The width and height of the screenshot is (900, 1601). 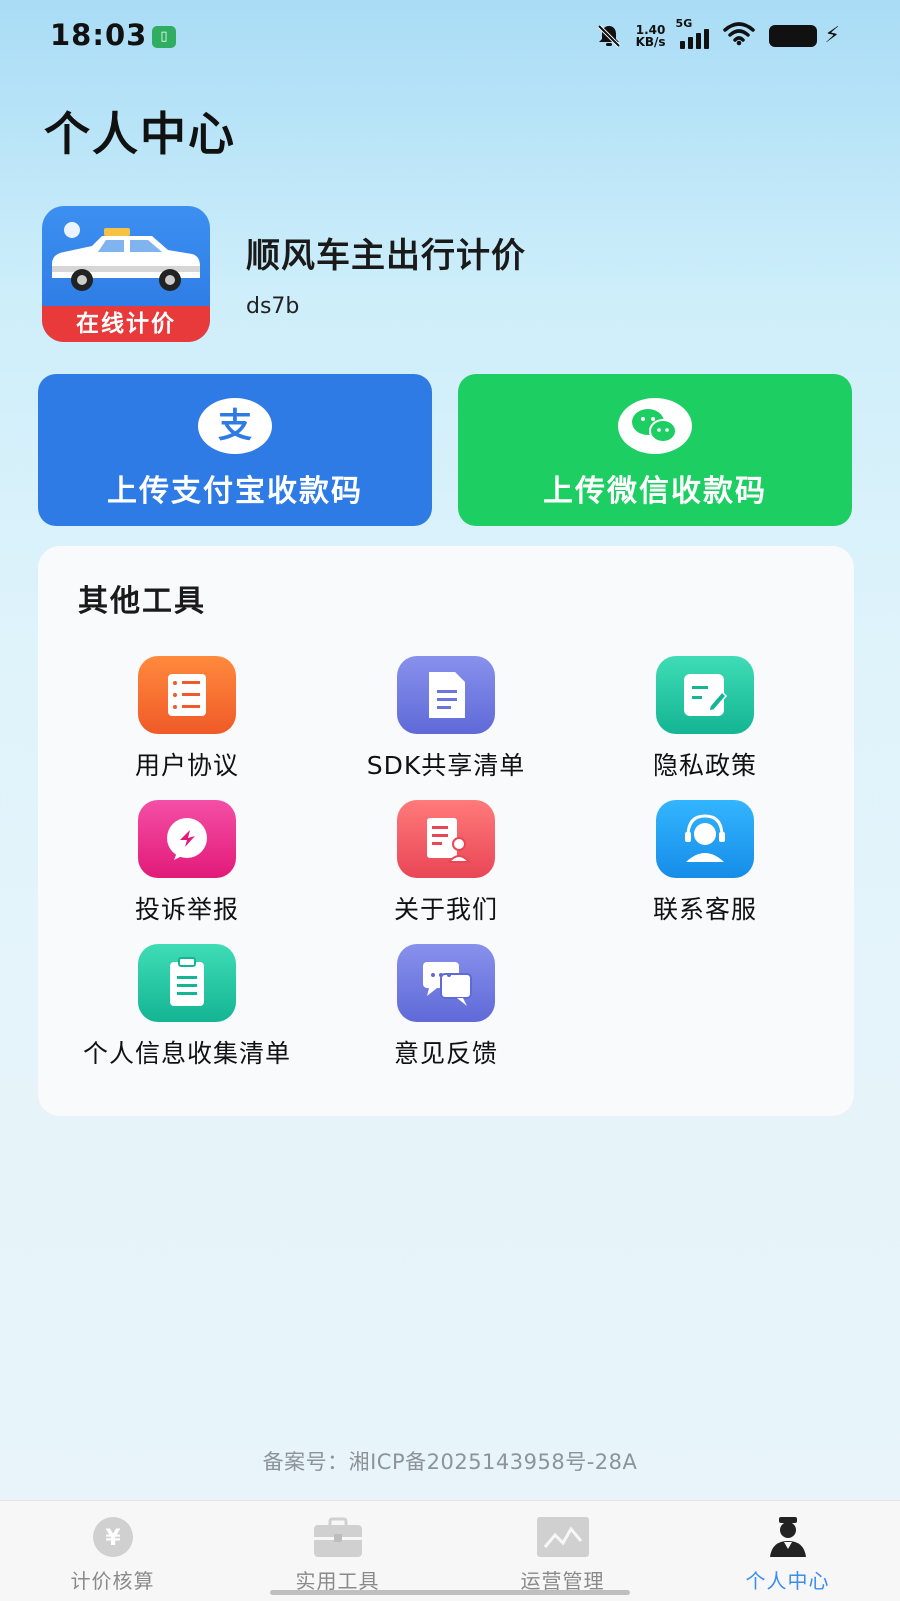 I want to click on tool-label: 联系客服, so click(x=704, y=909).